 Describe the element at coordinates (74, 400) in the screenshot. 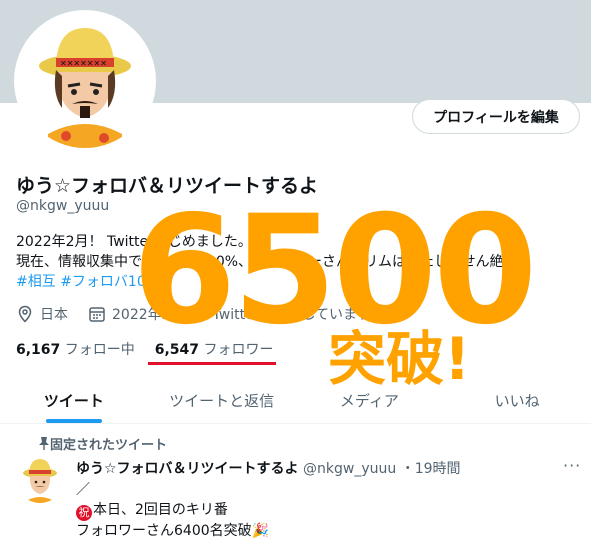

I see `tab-tweets: ツイート` at that location.